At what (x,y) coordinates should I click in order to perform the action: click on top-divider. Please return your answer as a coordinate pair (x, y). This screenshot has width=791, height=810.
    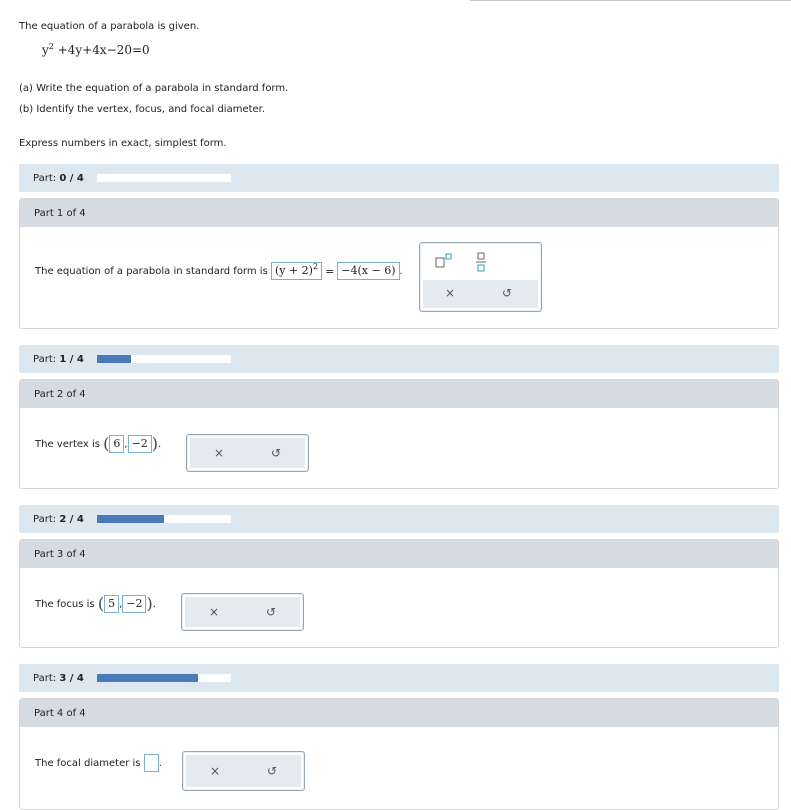
    Looking at the image, I should click on (630, 0).